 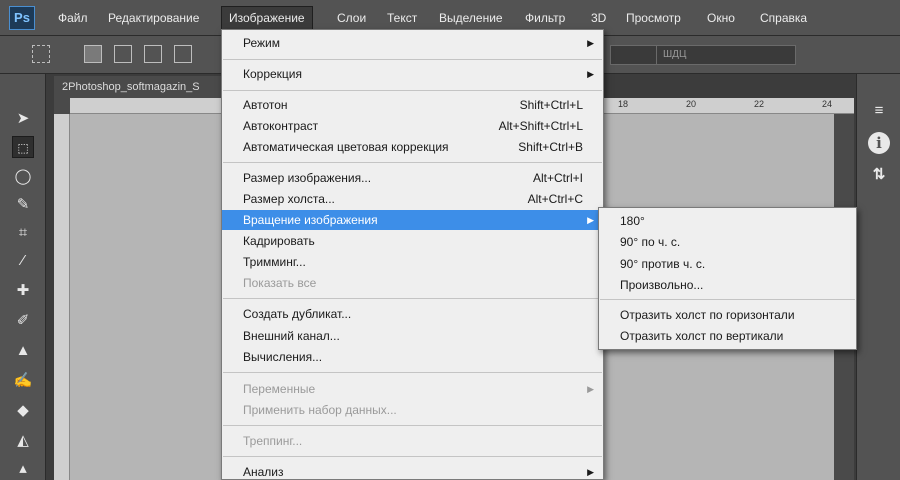 I want to click on blur-tool-icon: ▴, so click(x=23, y=469).